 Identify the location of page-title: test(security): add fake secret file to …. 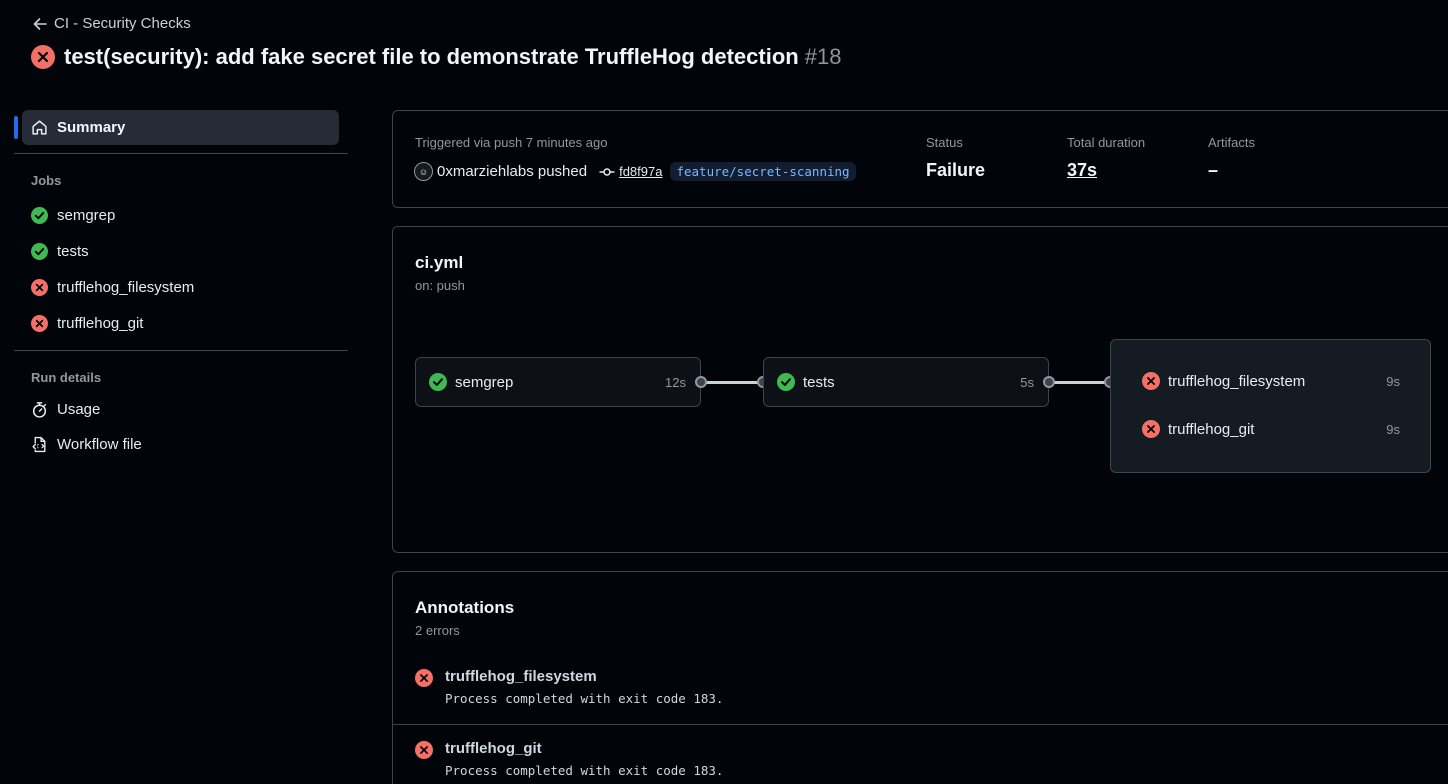
(452, 57).